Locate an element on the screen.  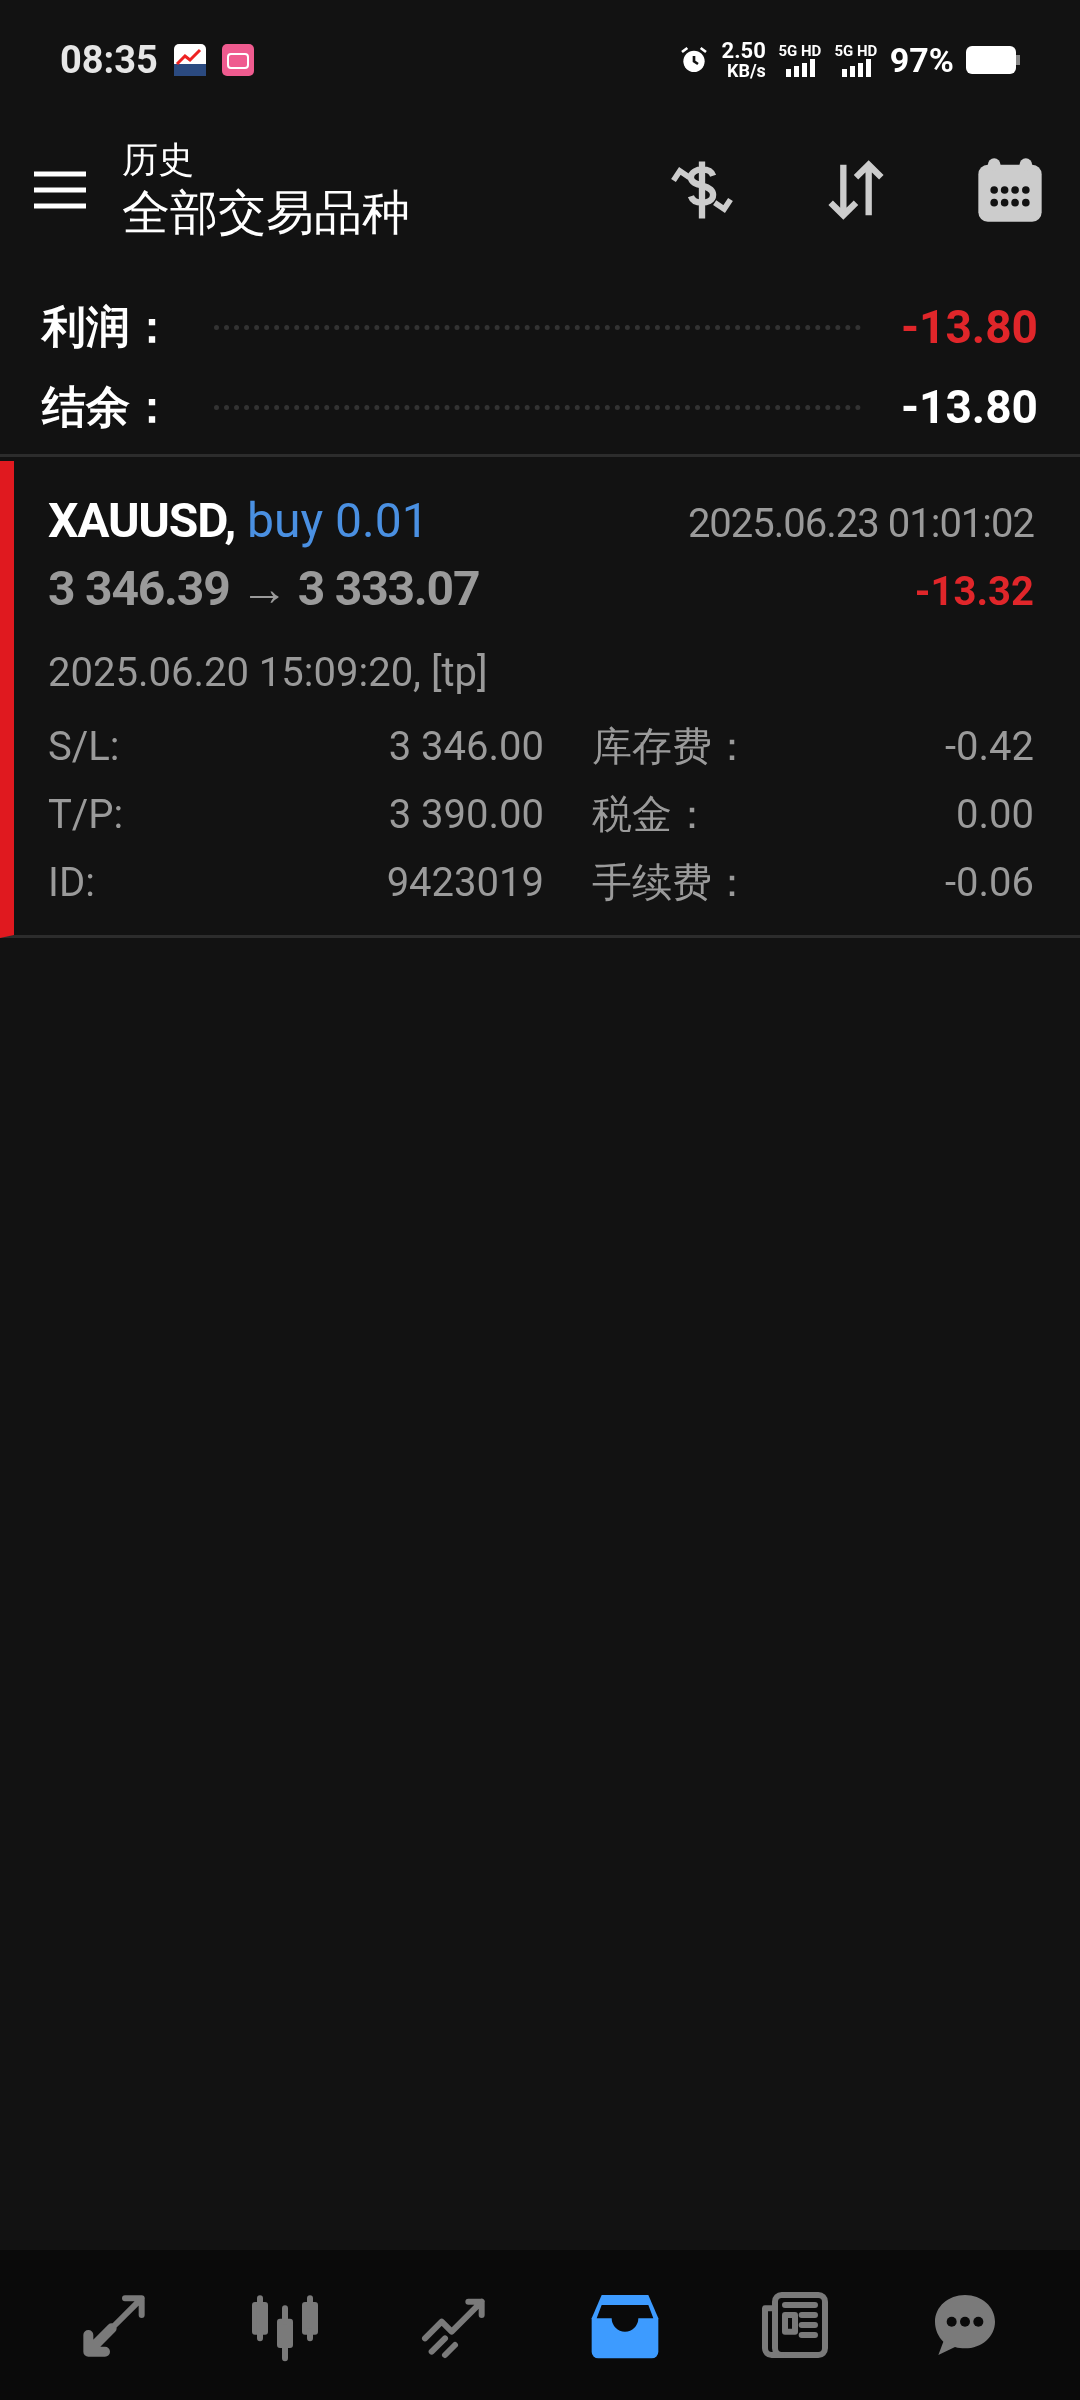
network-speed: 2.50 is located at coordinates (743, 51).